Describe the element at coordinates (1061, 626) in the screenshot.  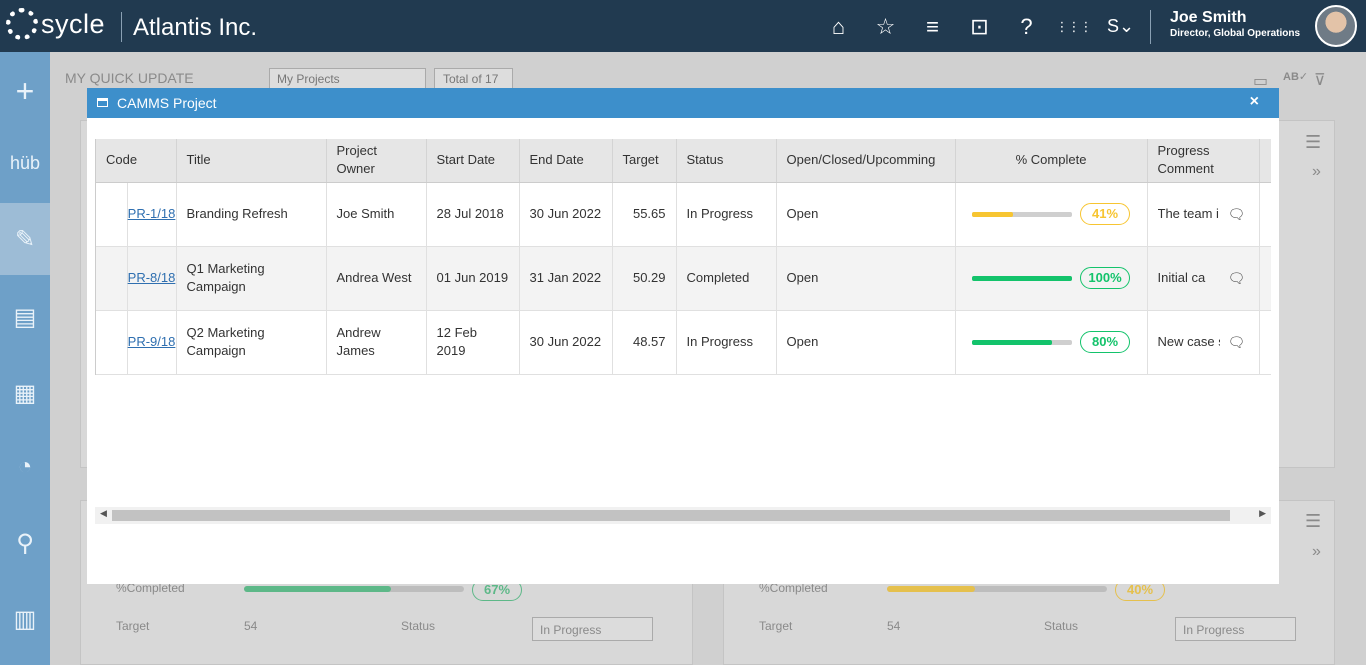
I see `status-label: Status` at that location.